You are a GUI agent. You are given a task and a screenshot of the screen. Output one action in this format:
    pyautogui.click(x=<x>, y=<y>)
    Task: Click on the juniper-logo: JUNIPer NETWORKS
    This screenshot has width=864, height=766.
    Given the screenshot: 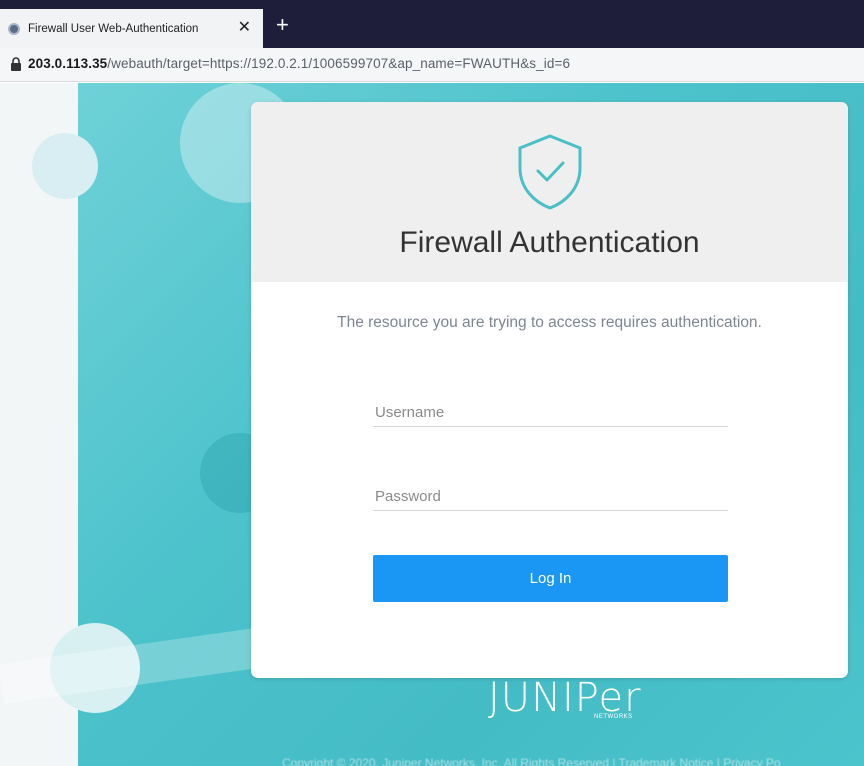 What is the action you would take?
    pyautogui.click(x=565, y=698)
    